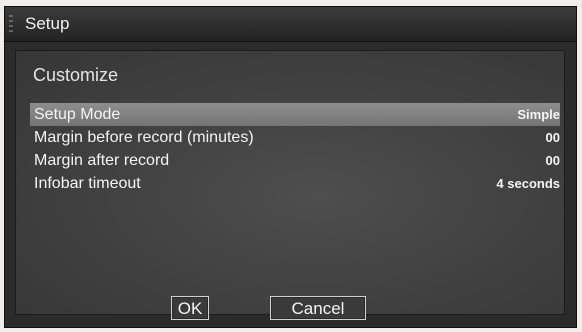 Image resolution: width=582 pixels, height=332 pixels. Describe the element at coordinates (11, 24) in the screenshot. I see `grip-icon` at that location.